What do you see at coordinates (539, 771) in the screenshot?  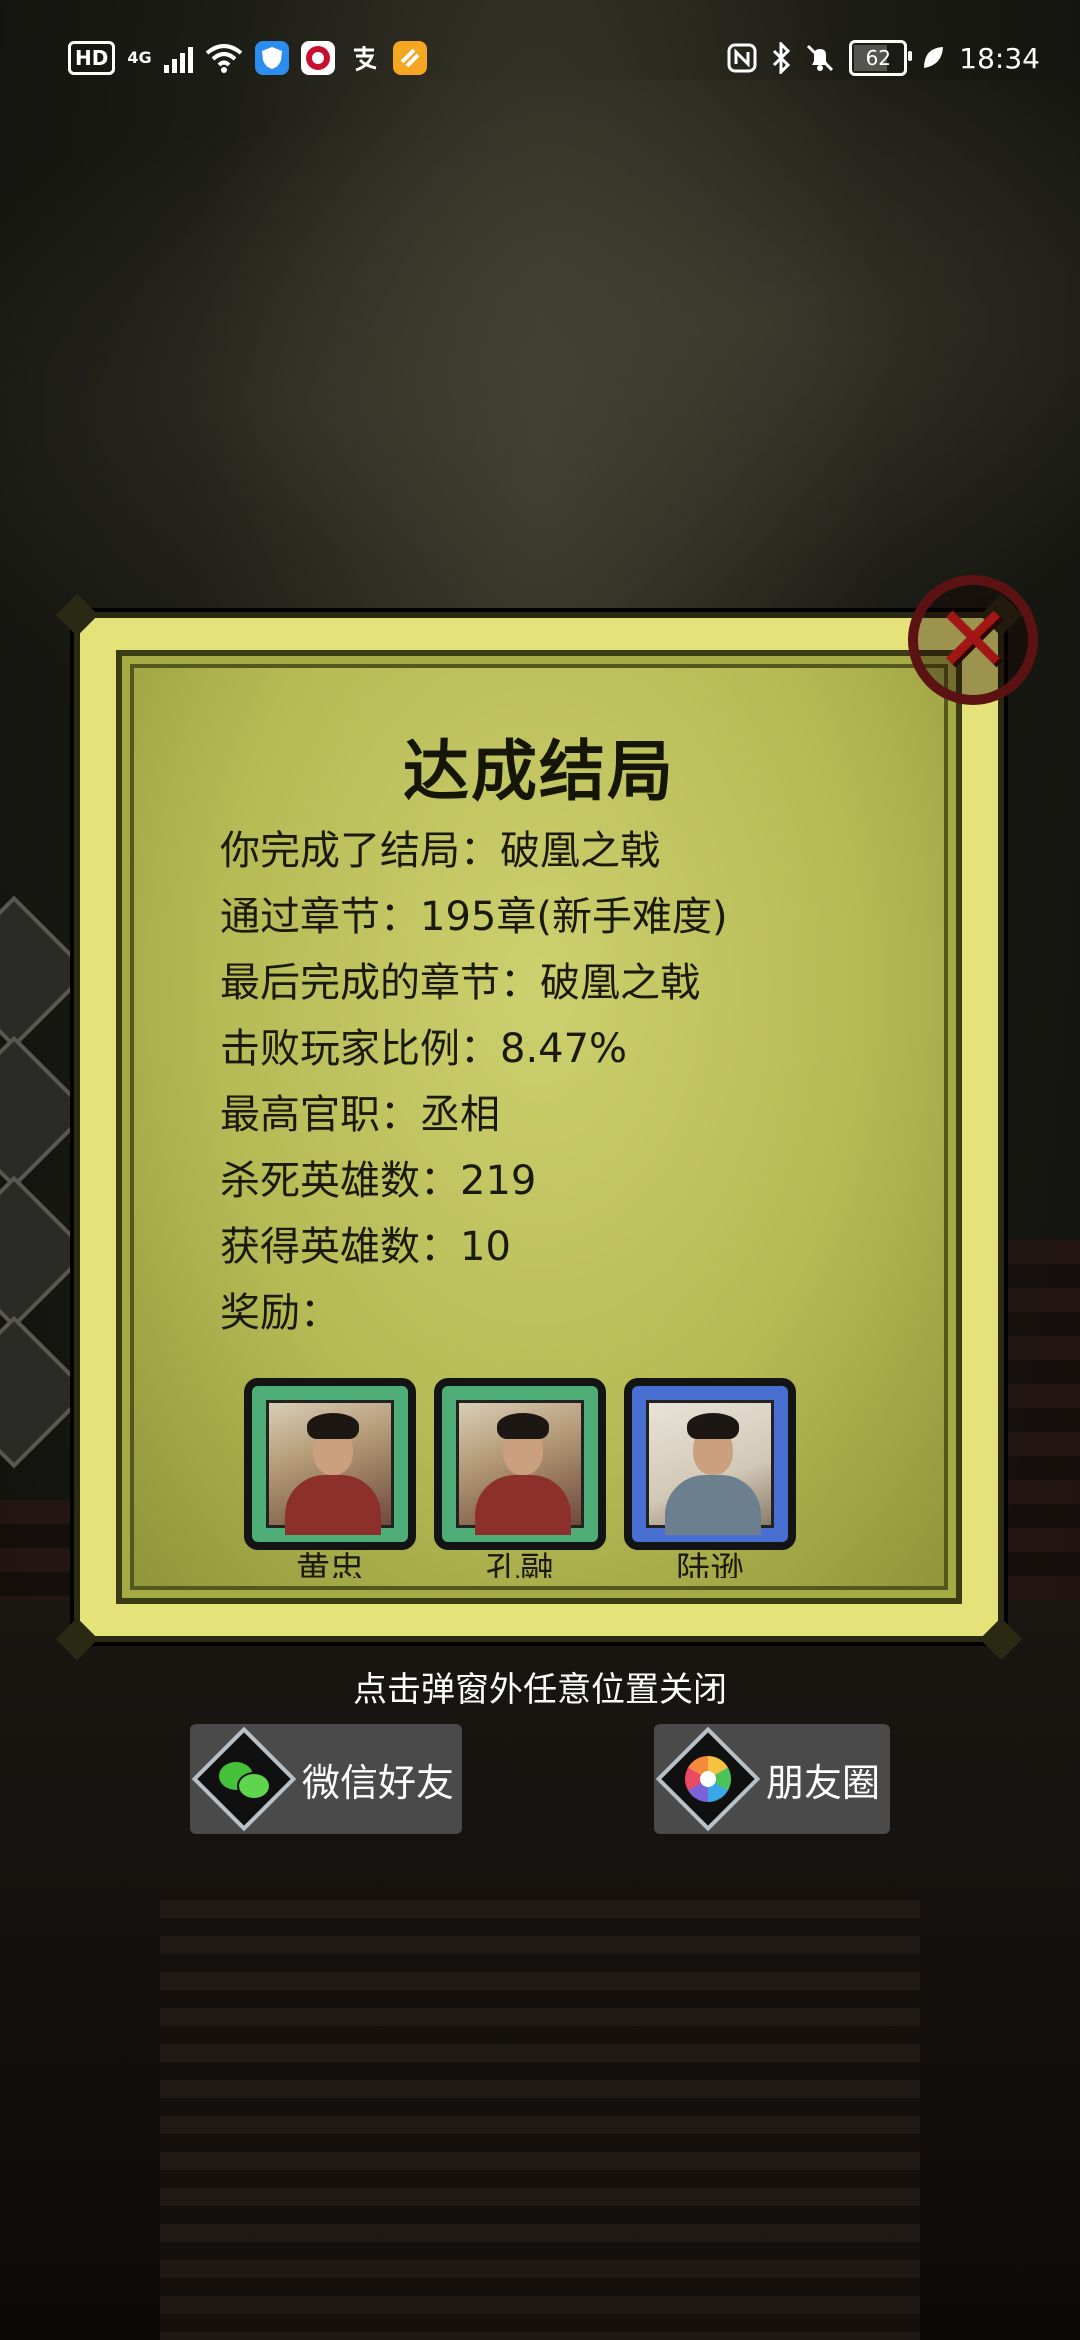 I see `dialog-title: 达成结局` at bounding box center [539, 771].